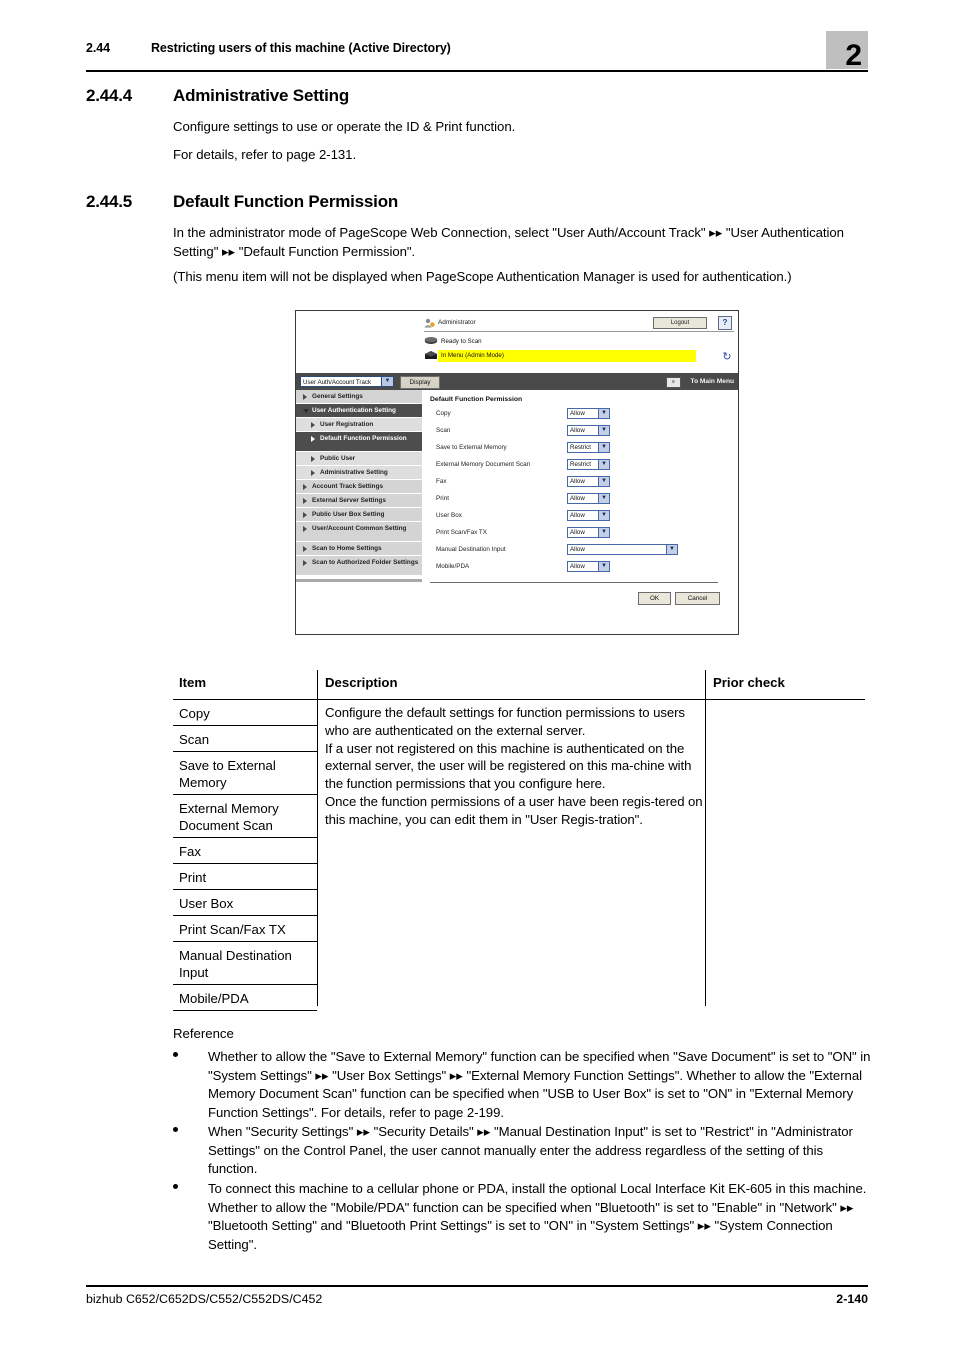 This screenshot has width=954, height=1350. Describe the element at coordinates (461, 341) in the screenshot. I see `app-status-ready-text: Ready to Scan` at that location.